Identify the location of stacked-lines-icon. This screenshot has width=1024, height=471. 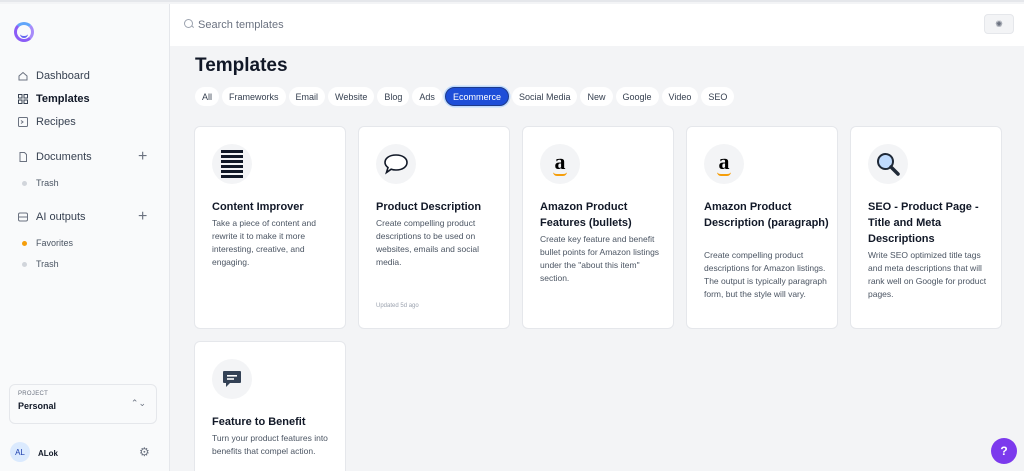
(232, 164).